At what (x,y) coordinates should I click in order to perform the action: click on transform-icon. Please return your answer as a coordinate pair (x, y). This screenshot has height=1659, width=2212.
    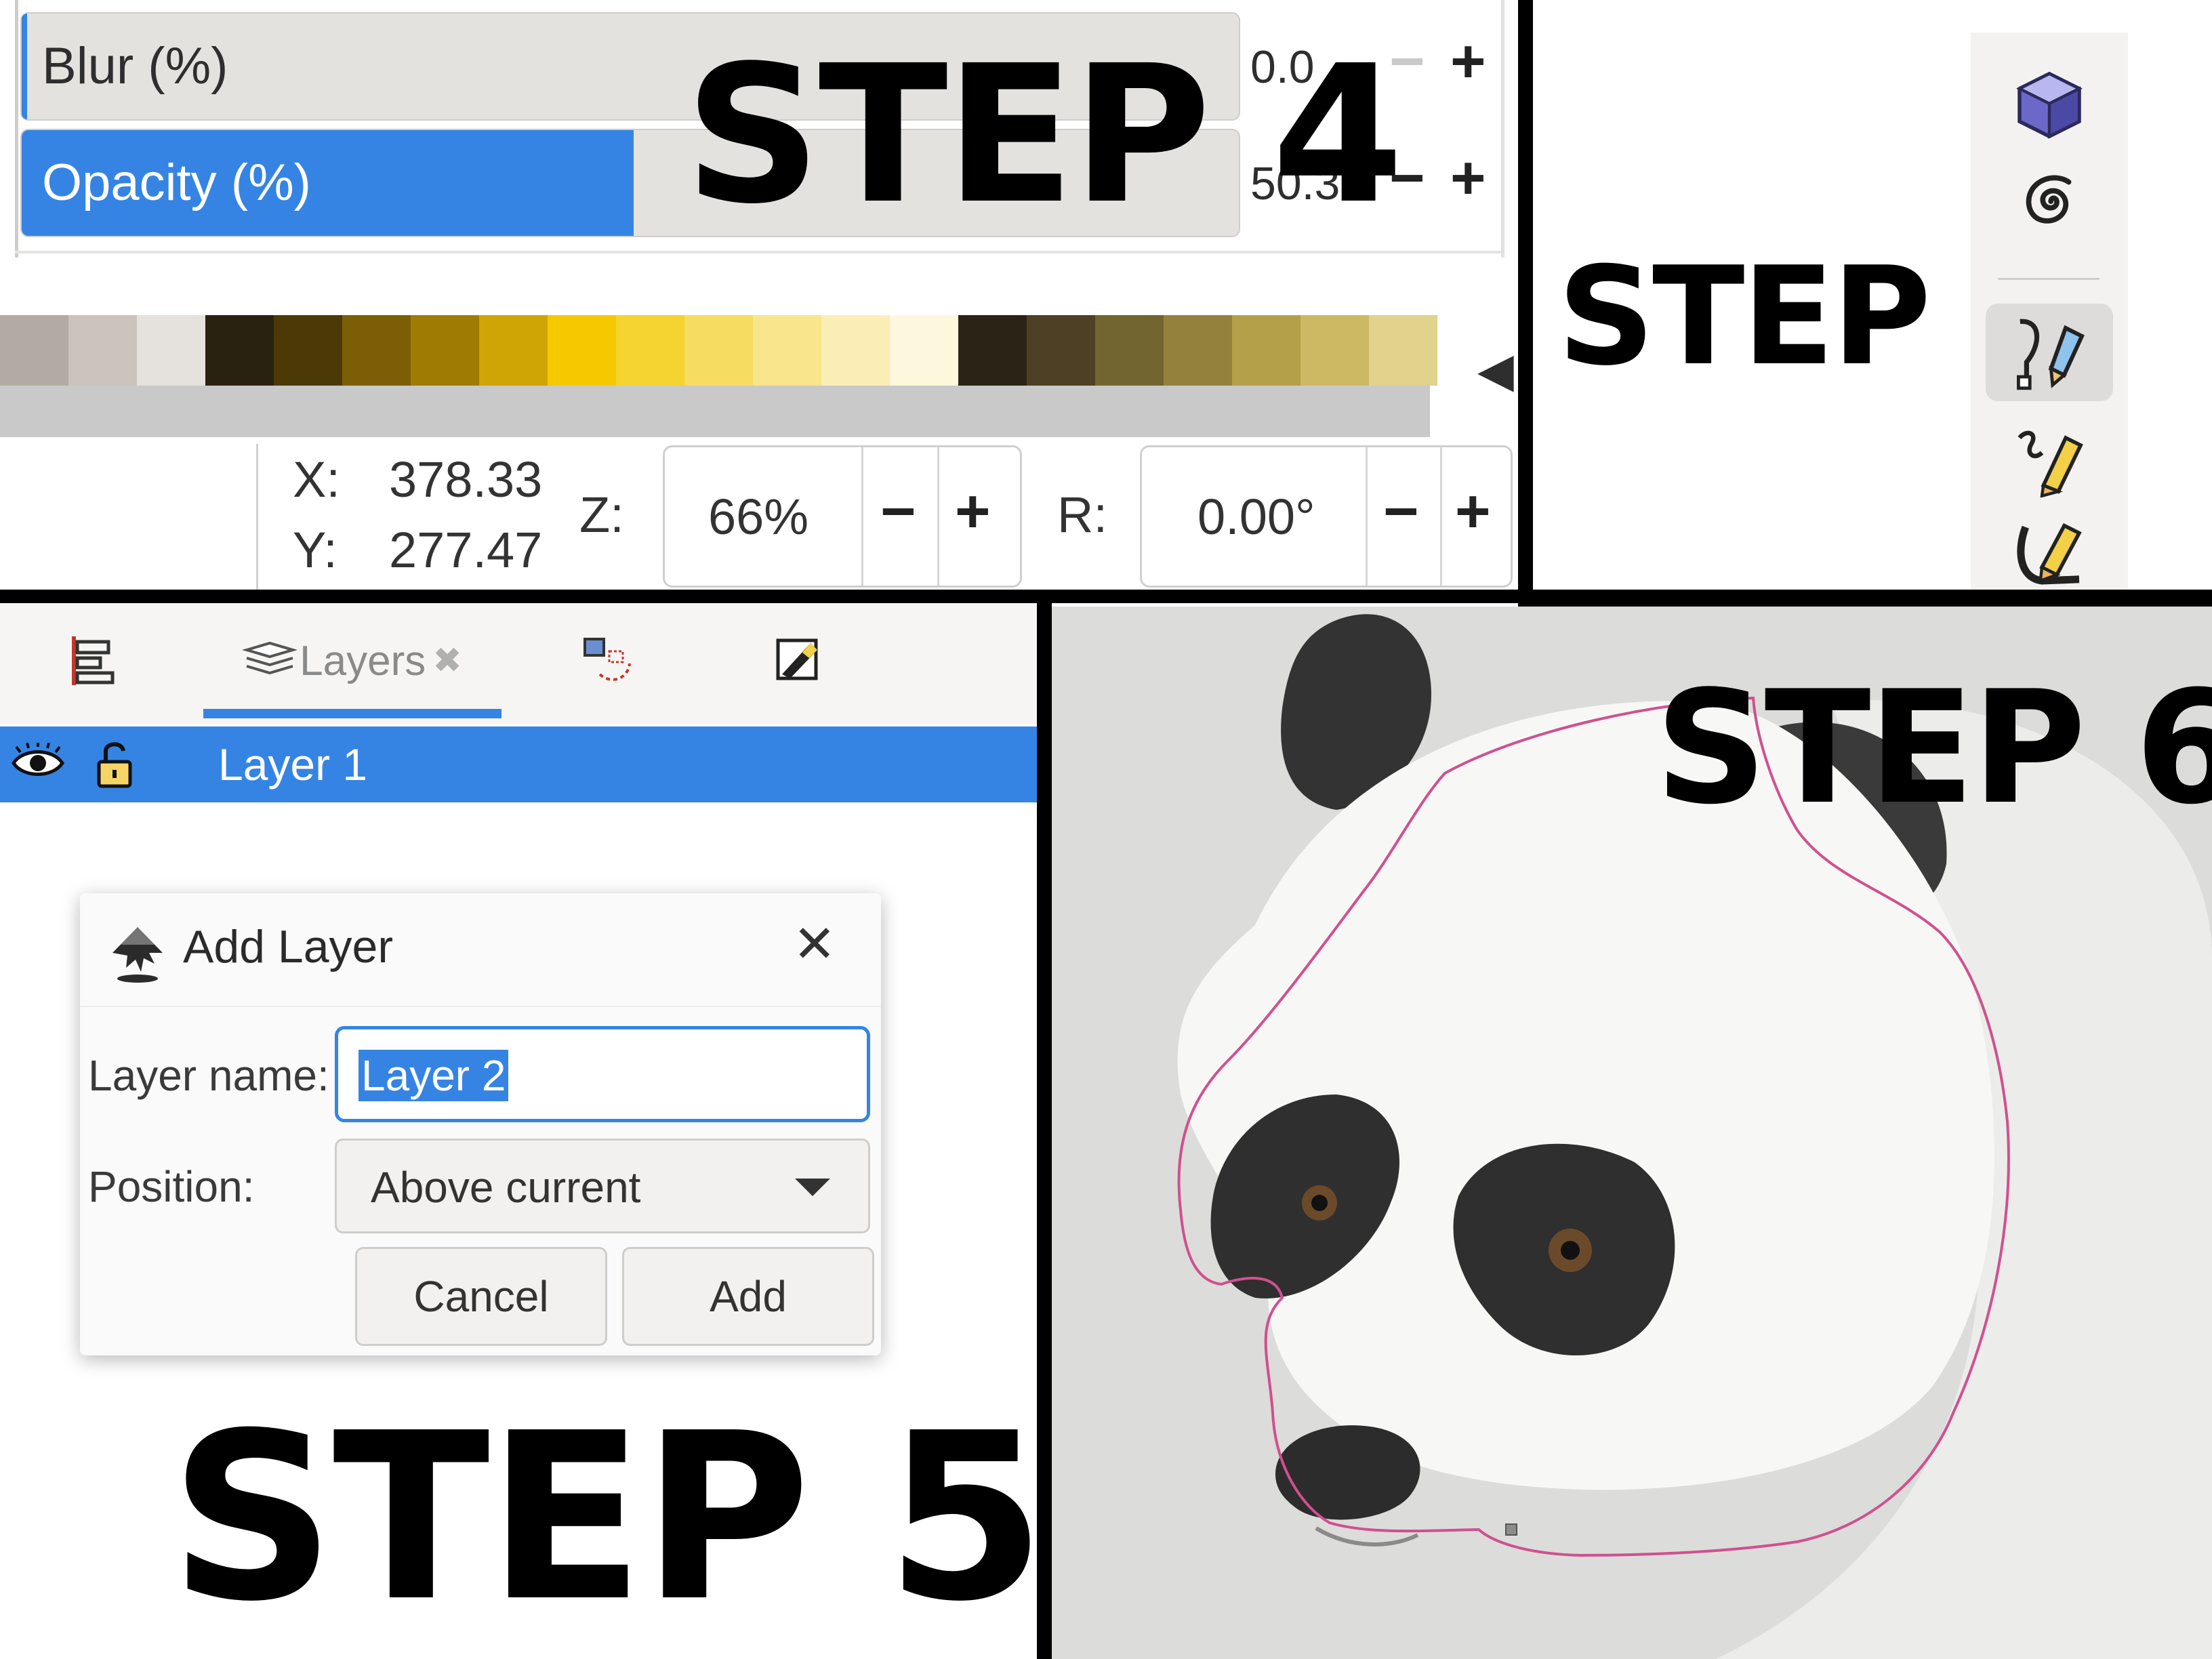
    Looking at the image, I should click on (607, 659).